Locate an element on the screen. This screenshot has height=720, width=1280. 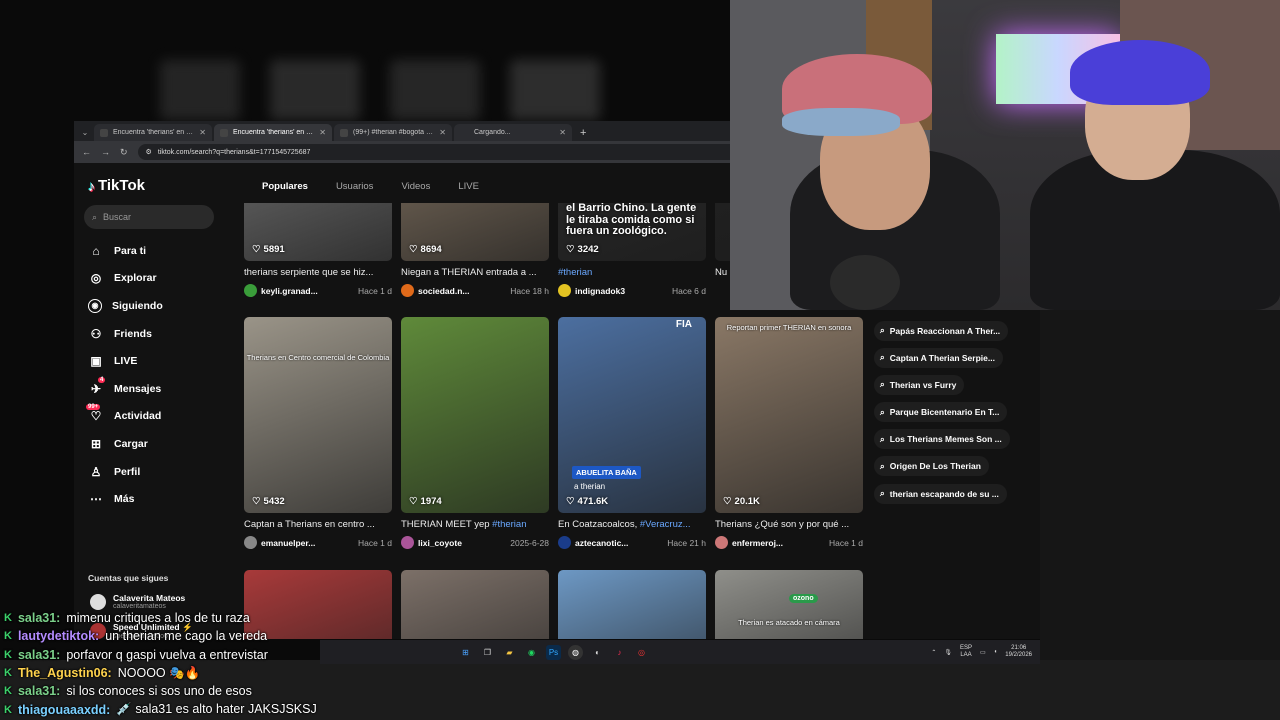
reload-icon: ↻ is located at coordinates (124, 152).